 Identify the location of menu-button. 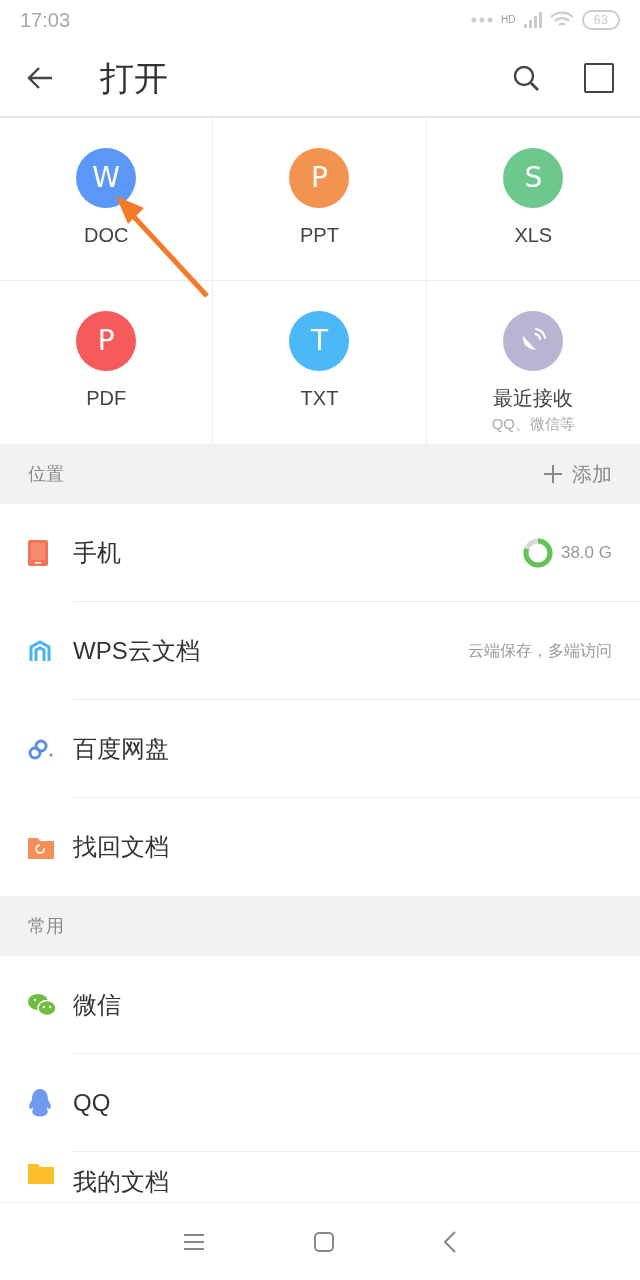
(194, 1241).